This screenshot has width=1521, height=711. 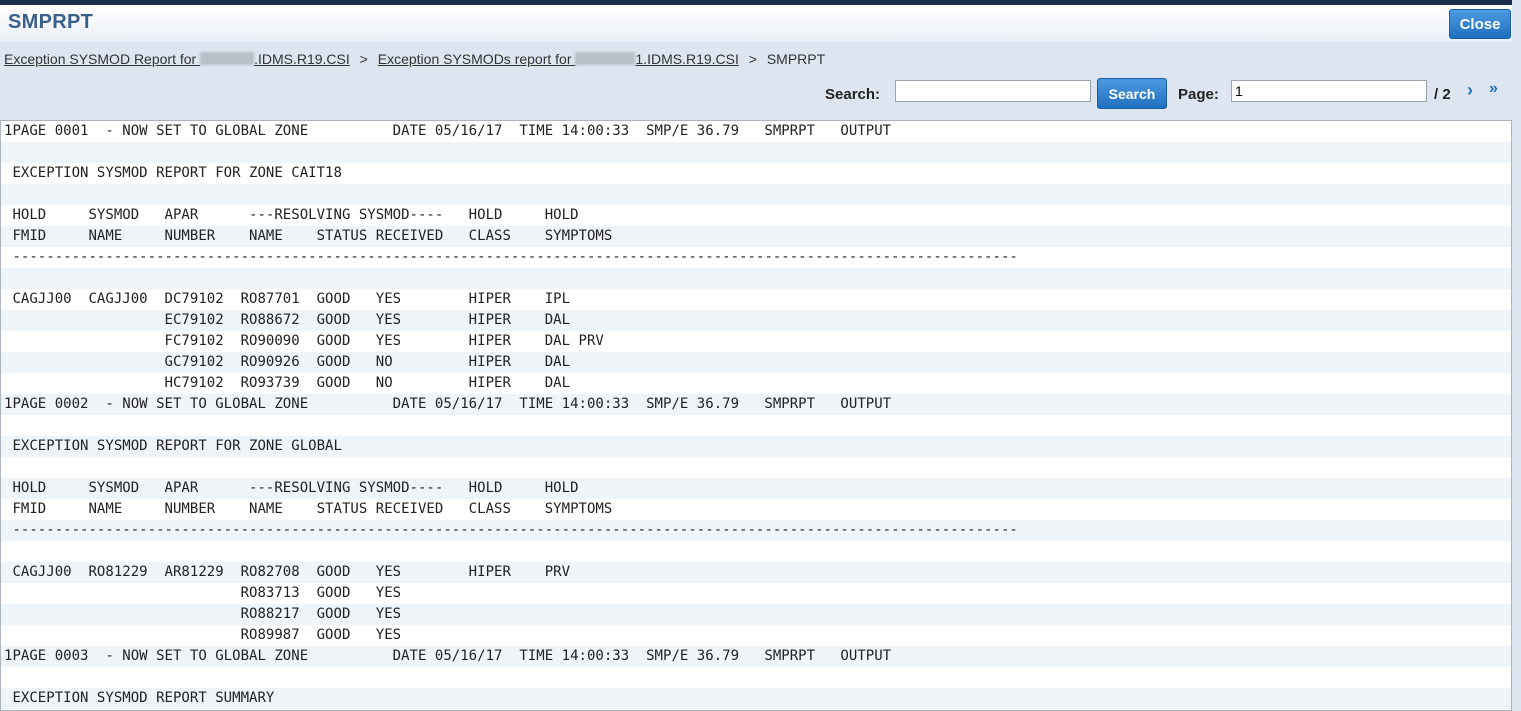 What do you see at coordinates (476, 59) in the screenshot?
I see `breadcrumb-link-2-prefix: Exception SYSMODs report for` at bounding box center [476, 59].